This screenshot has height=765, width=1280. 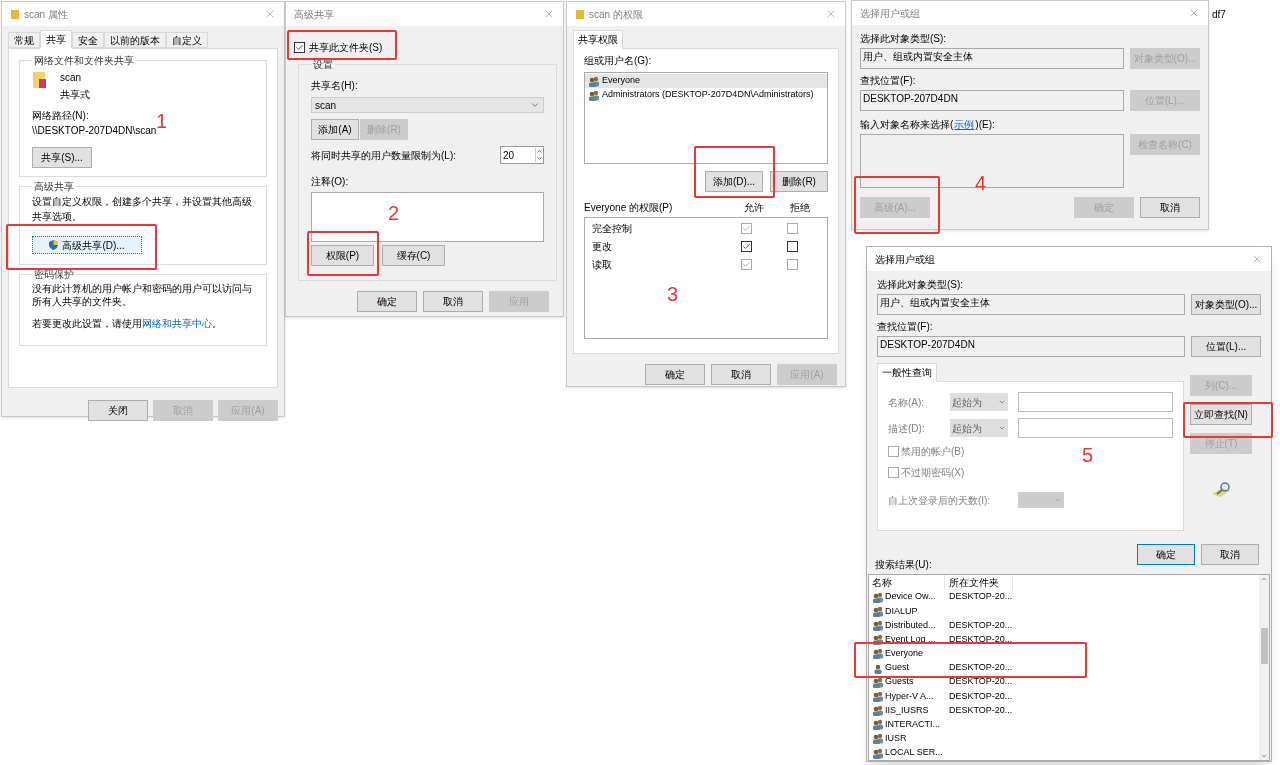 What do you see at coordinates (24, 40) in the screenshot?
I see `tab: 常规` at bounding box center [24, 40].